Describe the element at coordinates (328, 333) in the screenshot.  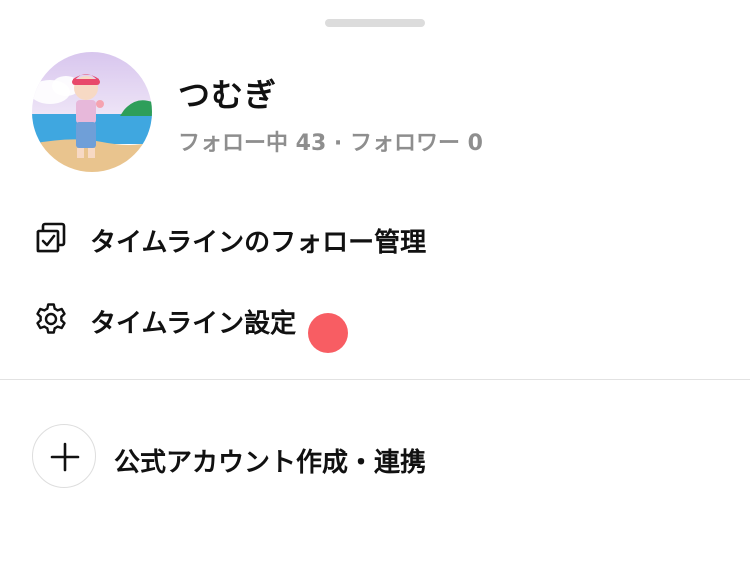
I see `touch-indicator` at that location.